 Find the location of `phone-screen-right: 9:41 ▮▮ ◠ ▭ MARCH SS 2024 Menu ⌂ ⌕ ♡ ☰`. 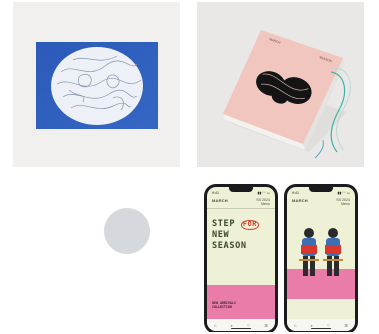

phone-screen-right: 9:41 ▮▮ ◠ ▭ MARCH SS 2024 Menu ⌂ ⌕ ♡ ☰ is located at coordinates (321, 259).